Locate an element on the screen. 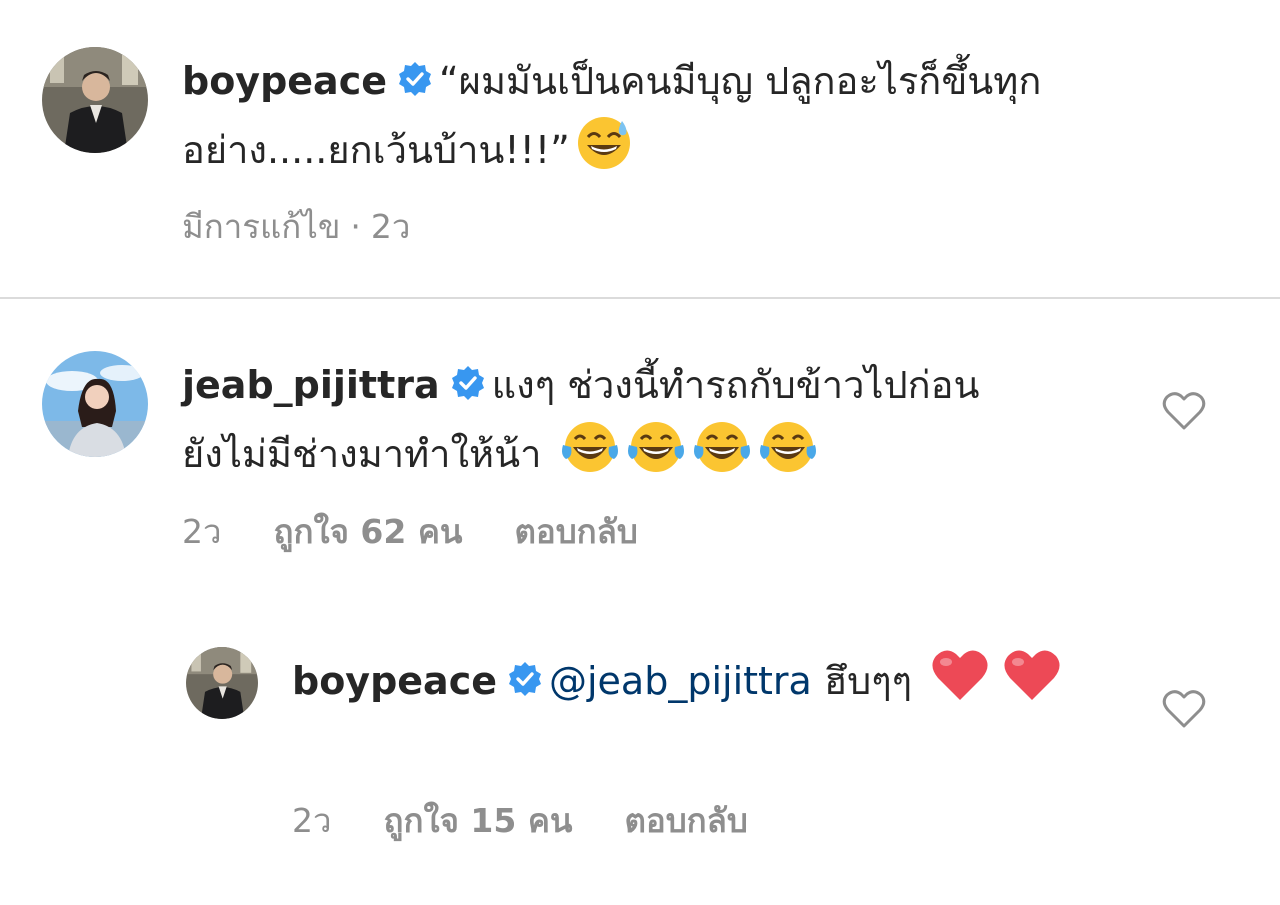 Image resolution: width=1280 pixels, height=905 pixels. comment-username: jeab_pijittra is located at coordinates (311, 385).